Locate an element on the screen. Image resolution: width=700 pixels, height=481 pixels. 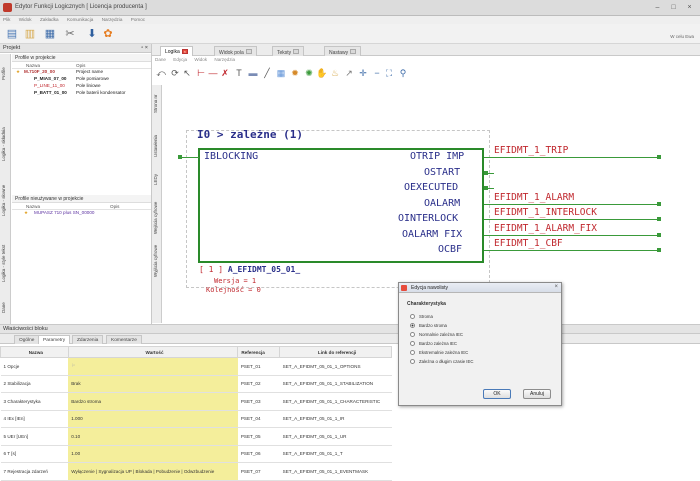
tree-row: P_LINE_11_00 Pole liniowe is located at coordinates (81, 86).